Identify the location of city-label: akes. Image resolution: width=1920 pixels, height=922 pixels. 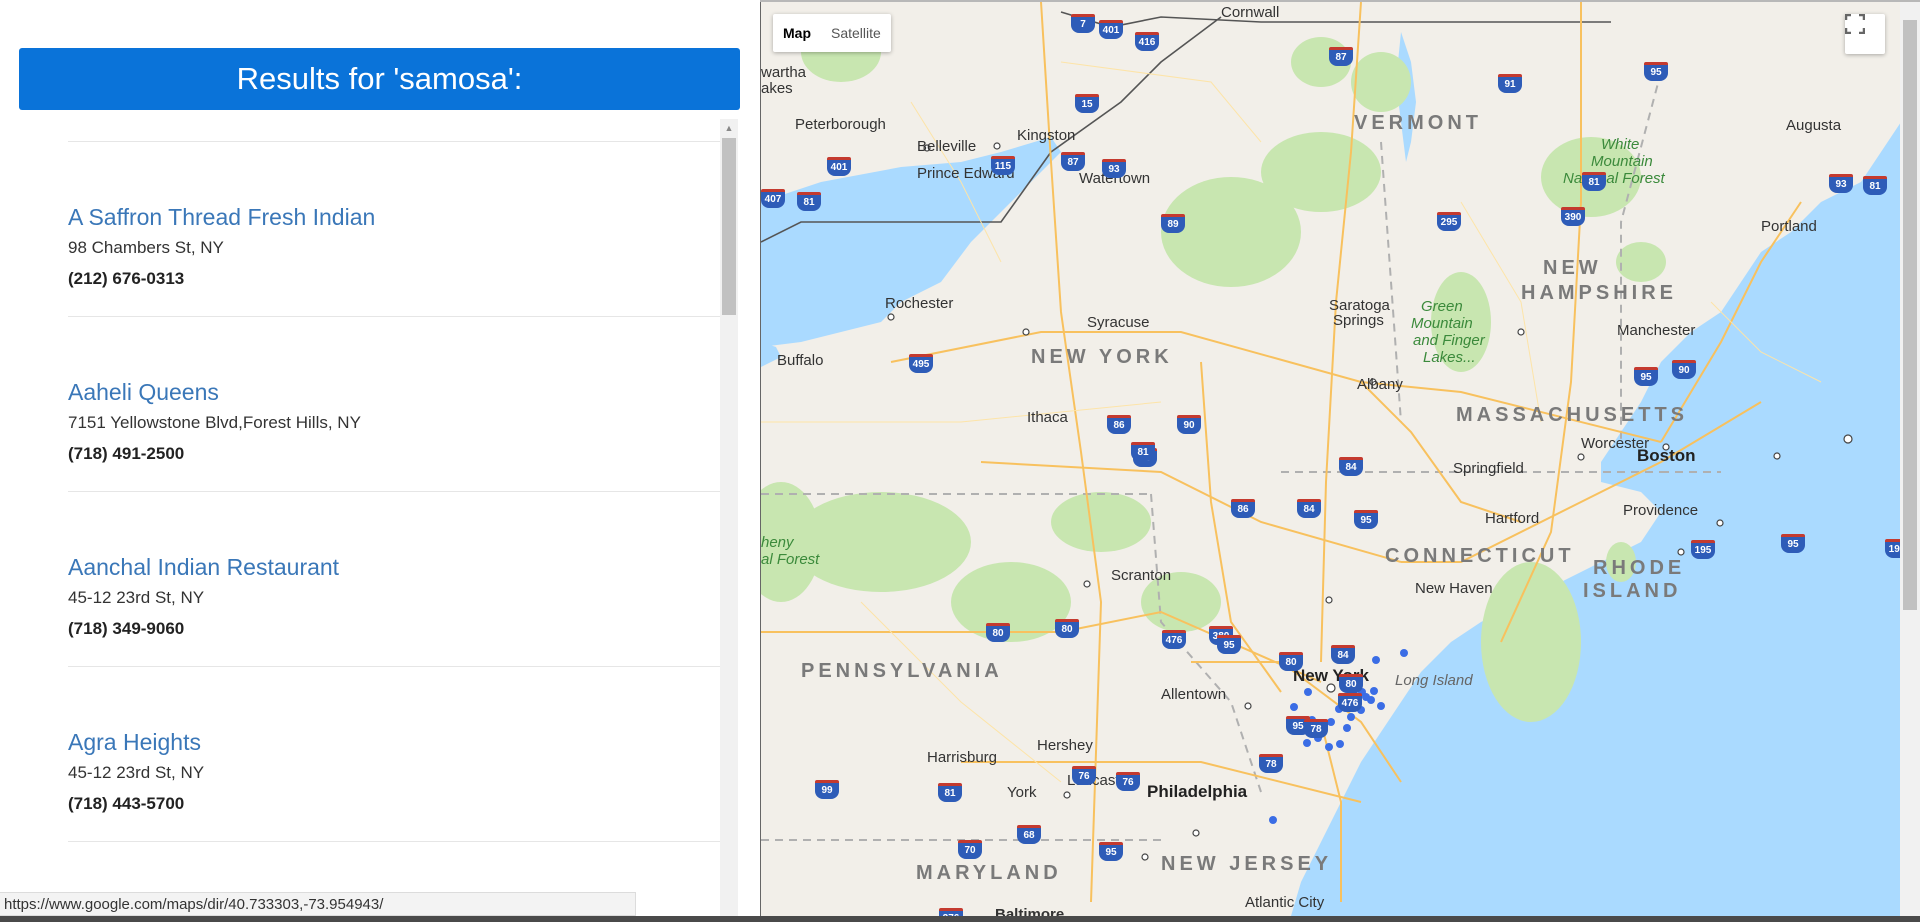
(777, 88).